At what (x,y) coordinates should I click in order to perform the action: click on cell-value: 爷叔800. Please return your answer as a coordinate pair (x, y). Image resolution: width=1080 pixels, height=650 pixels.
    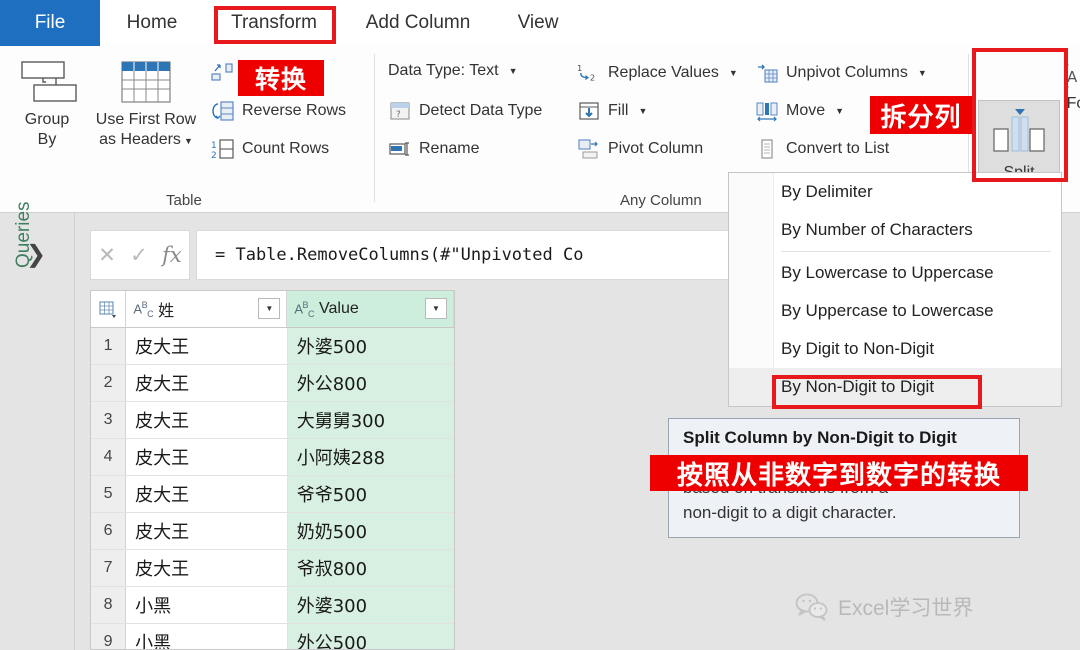
    Looking at the image, I should click on (370, 568).